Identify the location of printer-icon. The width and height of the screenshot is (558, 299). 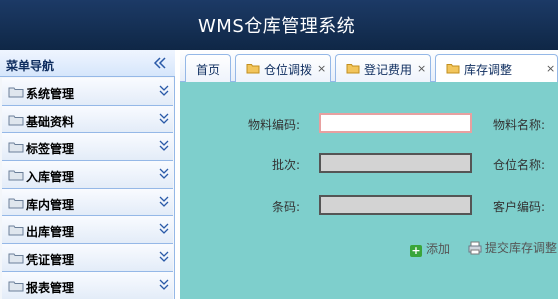
(475, 248).